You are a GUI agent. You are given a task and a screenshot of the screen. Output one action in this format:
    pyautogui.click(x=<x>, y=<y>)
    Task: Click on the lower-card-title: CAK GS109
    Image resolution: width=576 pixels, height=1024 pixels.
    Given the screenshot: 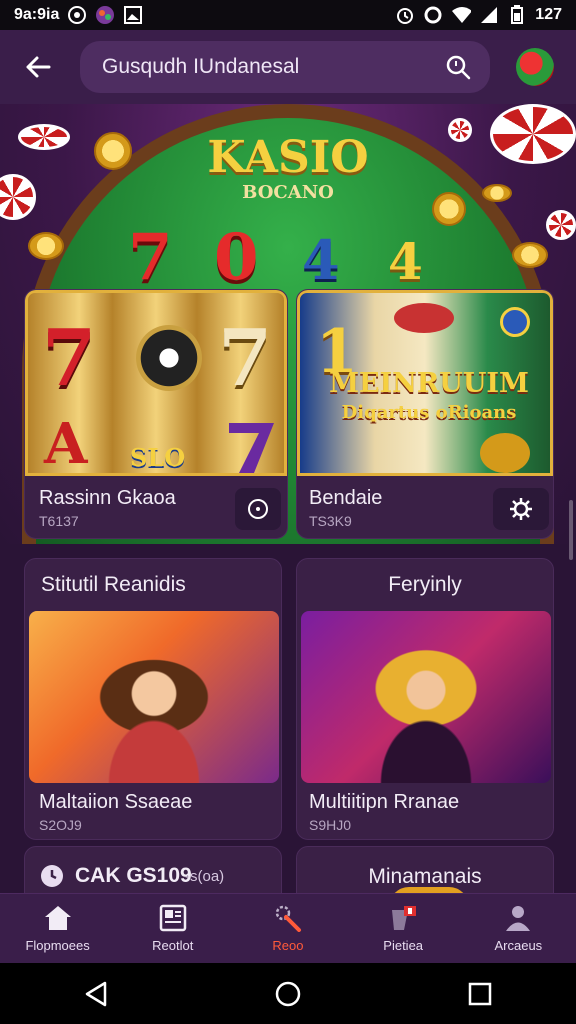 What is the action you would take?
    pyautogui.click(x=133, y=875)
    